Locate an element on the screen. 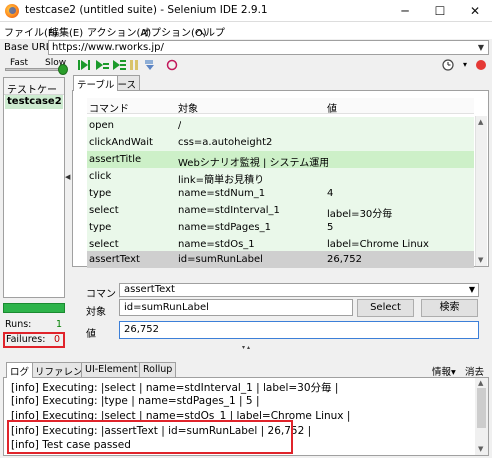 This screenshot has width=492, height=458. tab-rollup: Rollup is located at coordinates (158, 369).